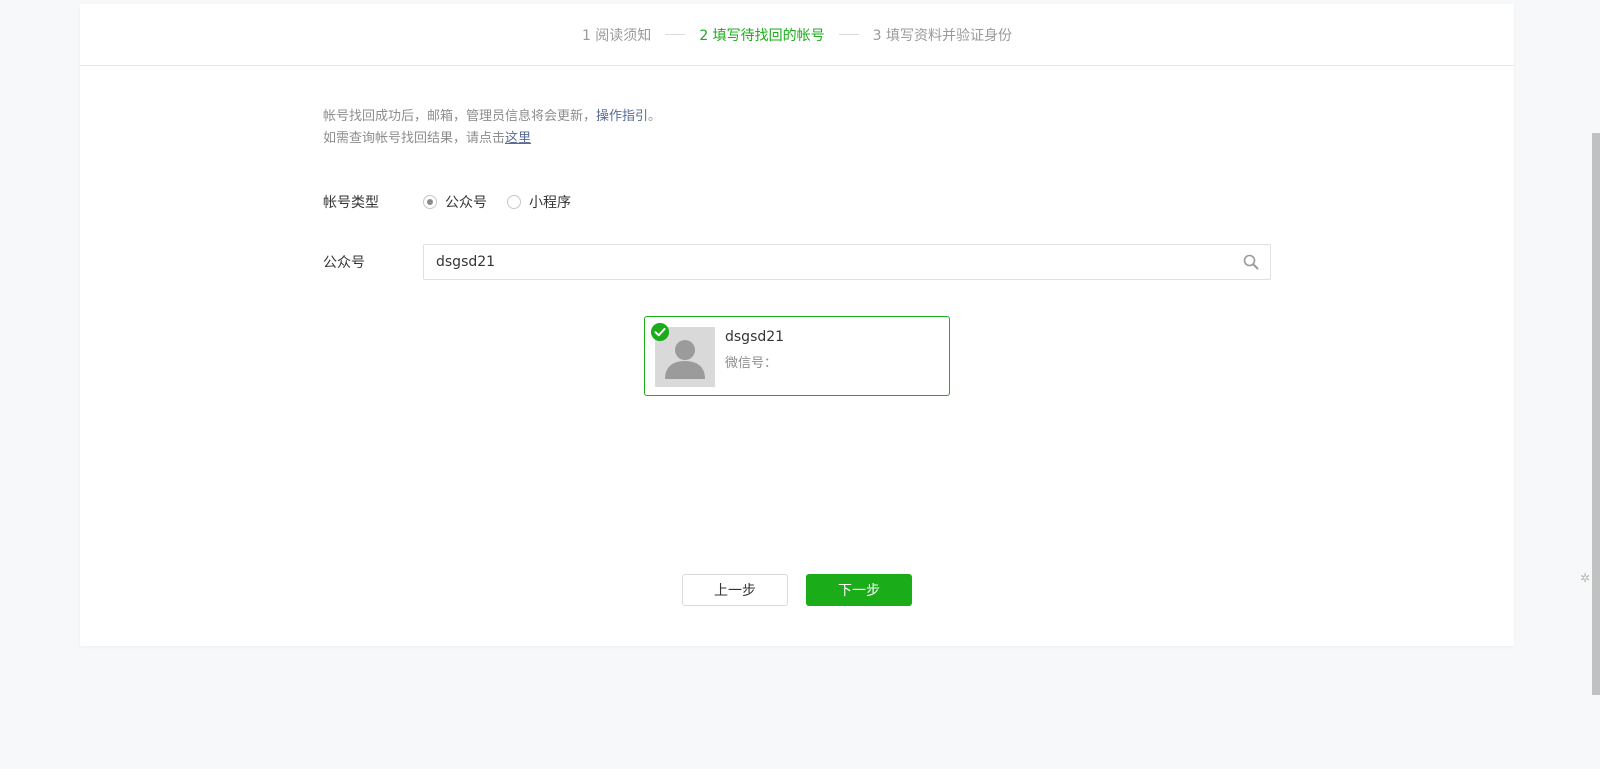  I want to click on search-row: 公众号, so click(797, 262).